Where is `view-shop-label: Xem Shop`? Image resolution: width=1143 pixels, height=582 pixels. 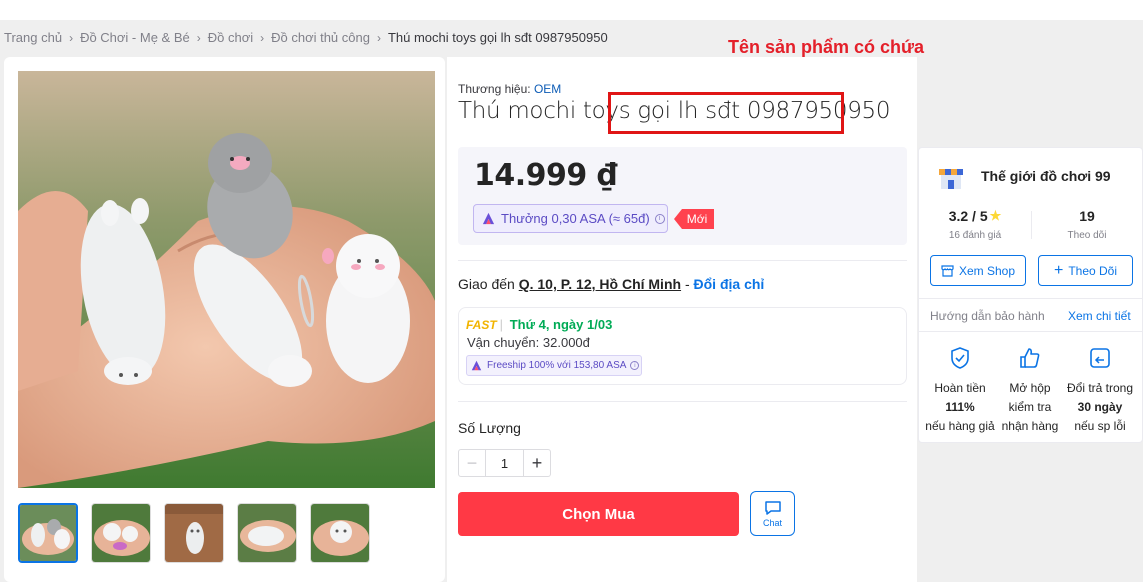 view-shop-label: Xem Shop is located at coordinates (987, 270).